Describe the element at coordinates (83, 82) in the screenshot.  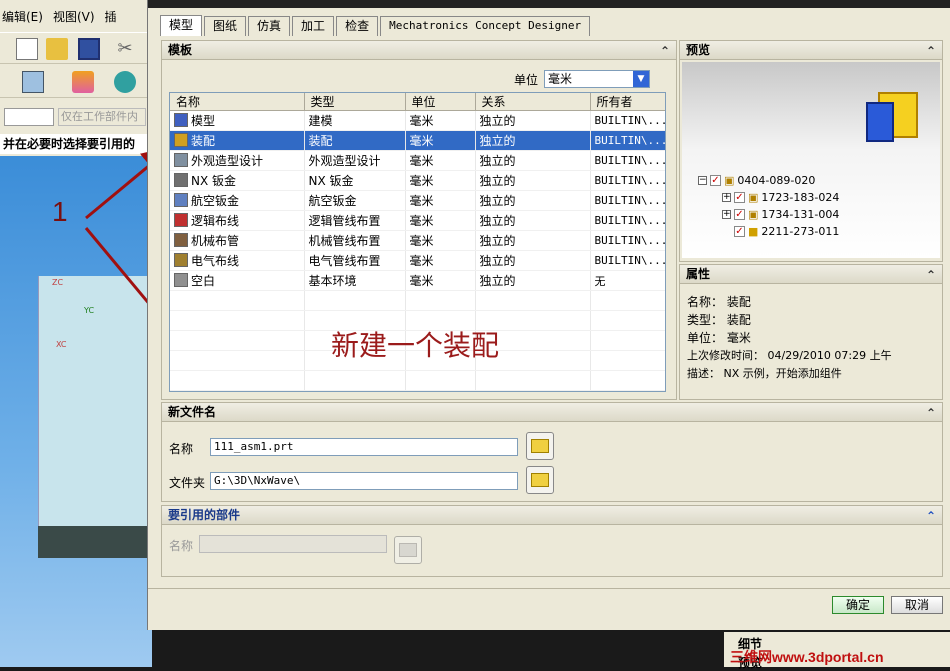
I see `constraint-icon` at that location.